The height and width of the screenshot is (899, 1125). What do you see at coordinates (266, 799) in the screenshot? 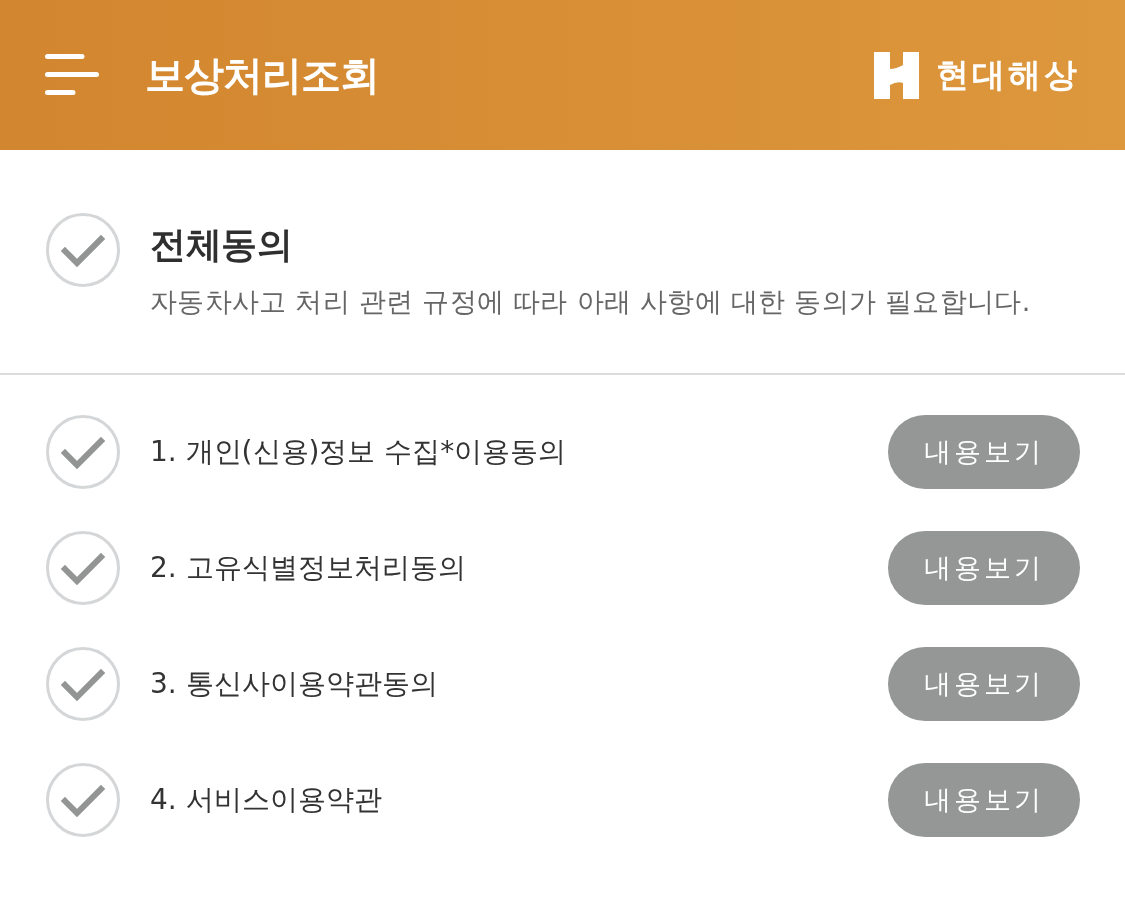
I see `consent-label: 4. 서비스이용약관` at bounding box center [266, 799].